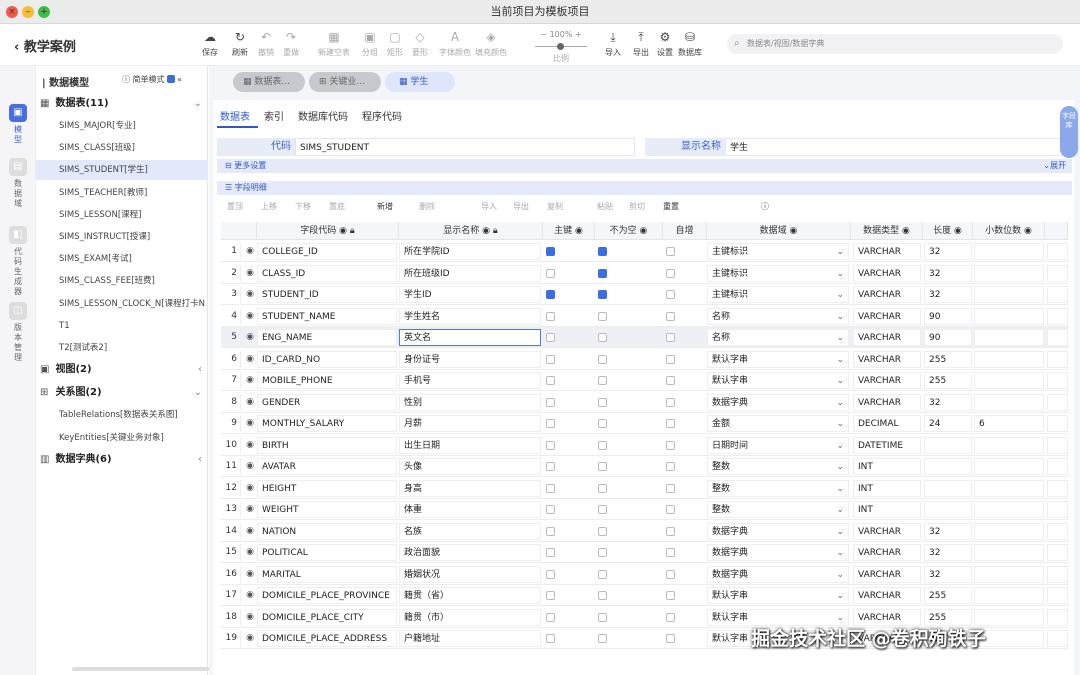 The height and width of the screenshot is (675, 1080). What do you see at coordinates (470, 574) in the screenshot?
I see `field-name-cell: 婚姻状况` at bounding box center [470, 574].